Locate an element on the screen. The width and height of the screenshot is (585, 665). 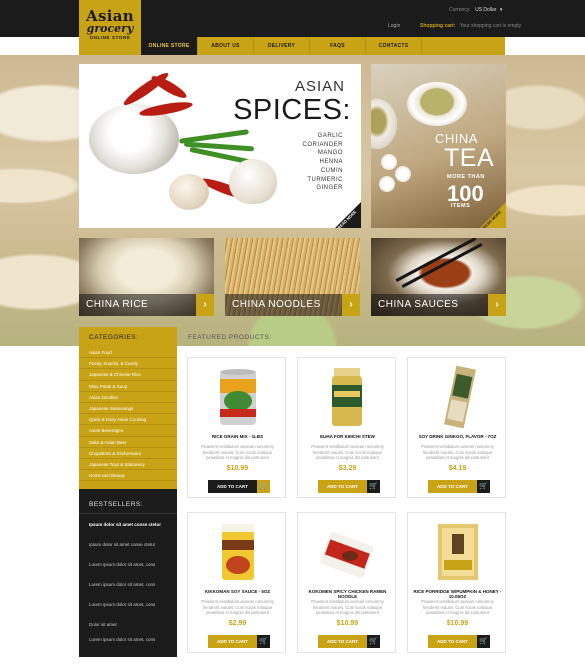
chopstick-image is located at coordinates (436, 260).